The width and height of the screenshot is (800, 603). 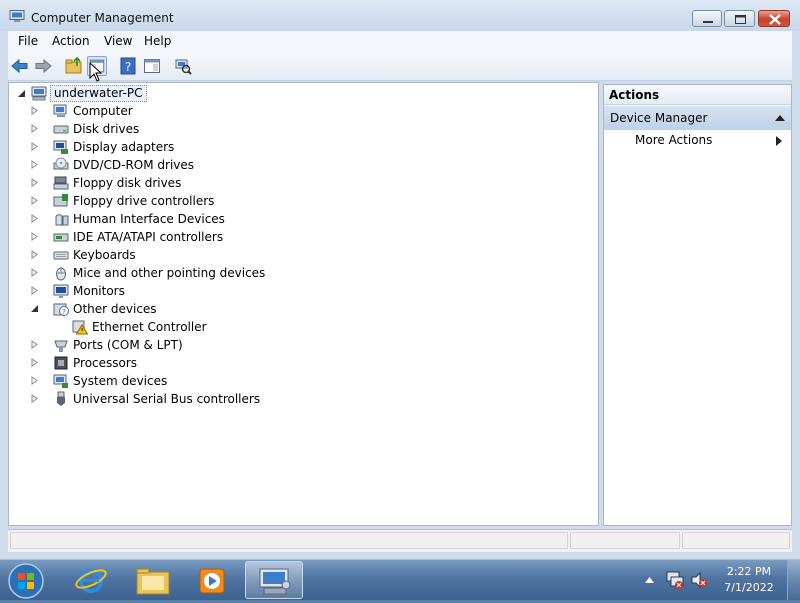 I want to click on maximize-button, so click(x=739, y=18).